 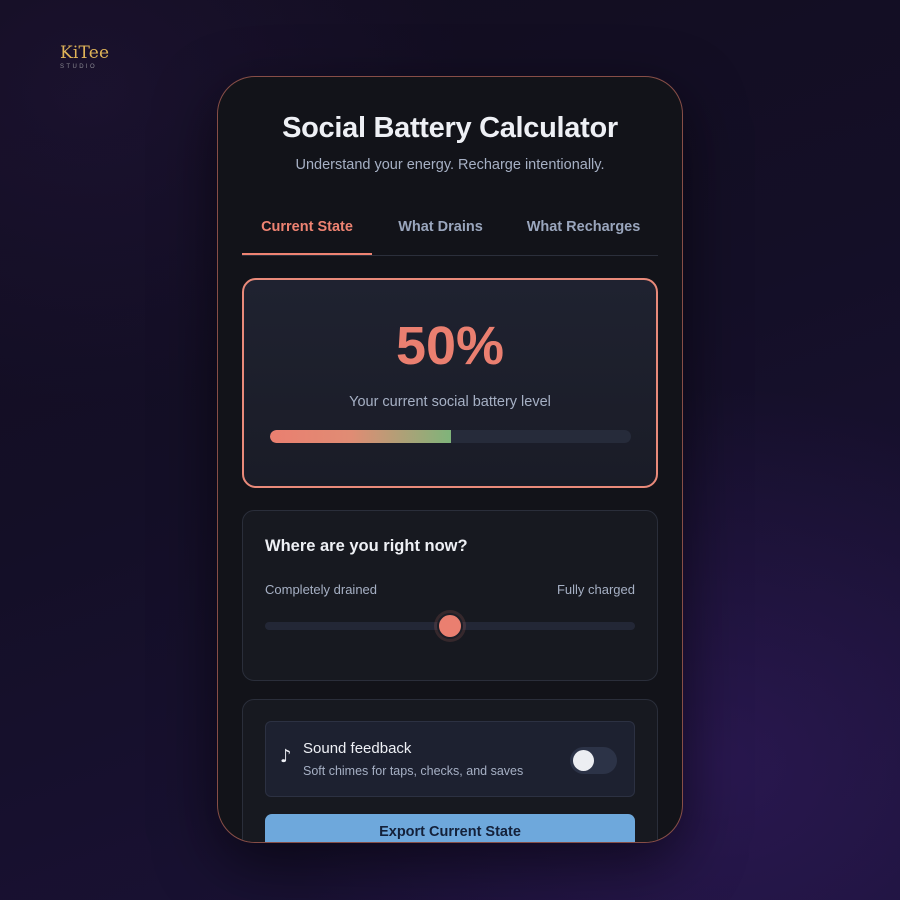 What do you see at coordinates (357, 748) in the screenshot?
I see `sound-feedback-title: Sound feedback` at bounding box center [357, 748].